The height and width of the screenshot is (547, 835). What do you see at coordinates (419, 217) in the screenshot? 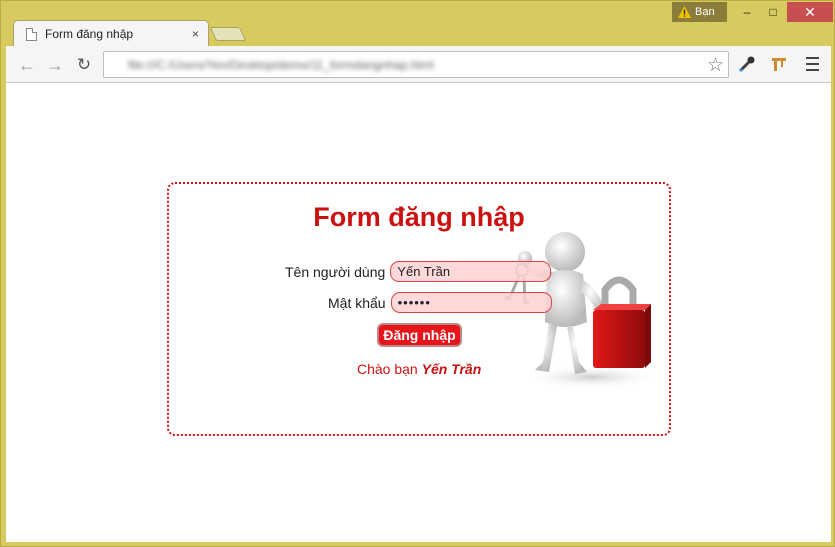
I see `form-title: Form đăng nhập` at bounding box center [419, 217].